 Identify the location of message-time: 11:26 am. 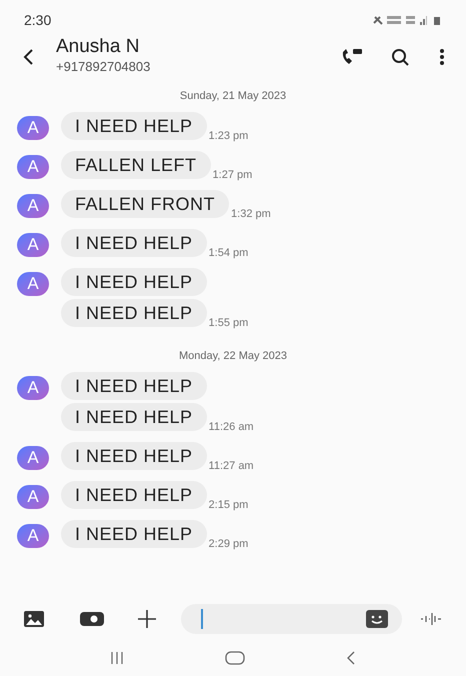
(231, 427).